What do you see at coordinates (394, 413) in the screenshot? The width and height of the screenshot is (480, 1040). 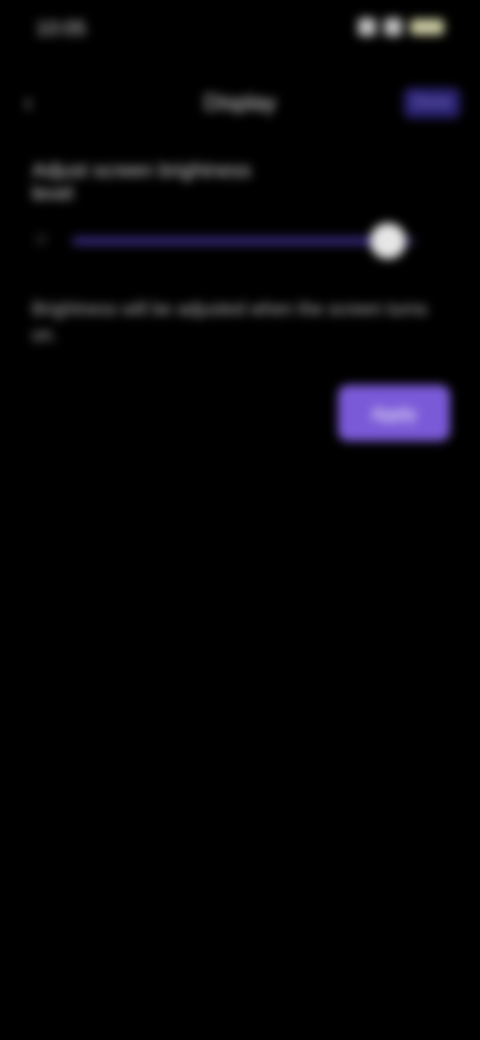 I see `apply-button: Apply` at bounding box center [394, 413].